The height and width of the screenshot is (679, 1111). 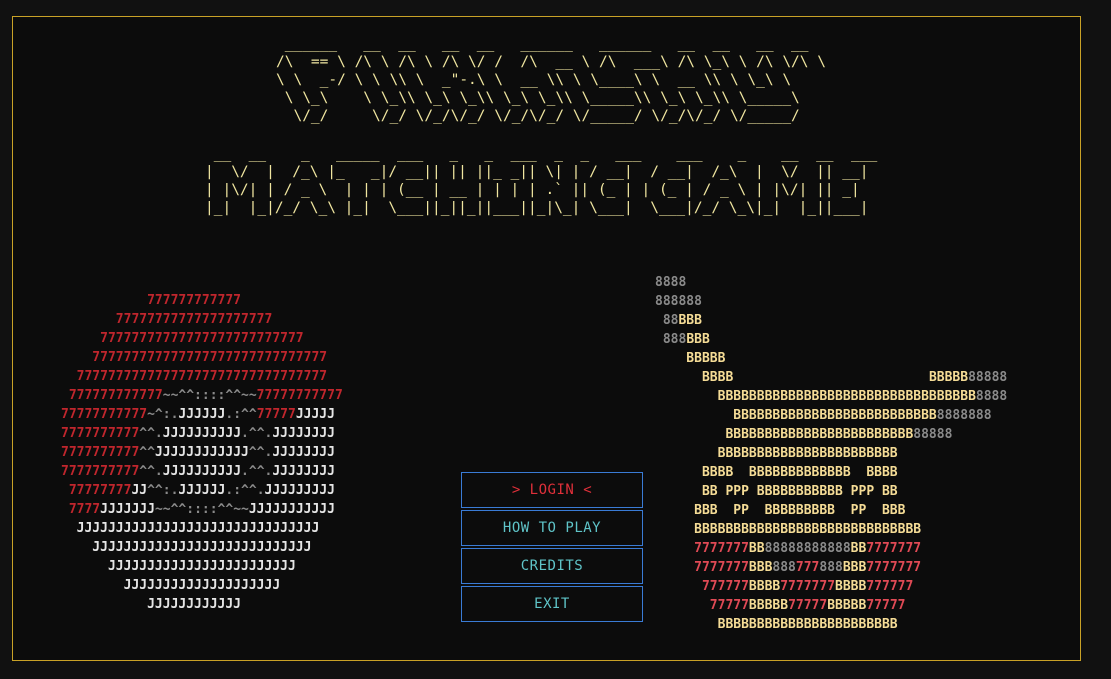 I want to click on ascii-segment: BBB PP BBBBBBBBB PP BBB, so click(x=780, y=510).